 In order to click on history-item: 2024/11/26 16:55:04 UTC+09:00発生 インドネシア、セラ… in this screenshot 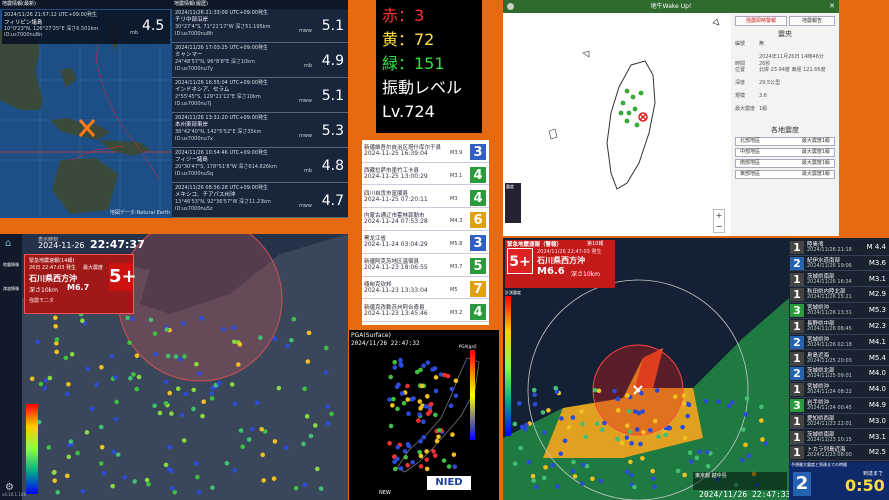, I will do `click(260, 96)`.